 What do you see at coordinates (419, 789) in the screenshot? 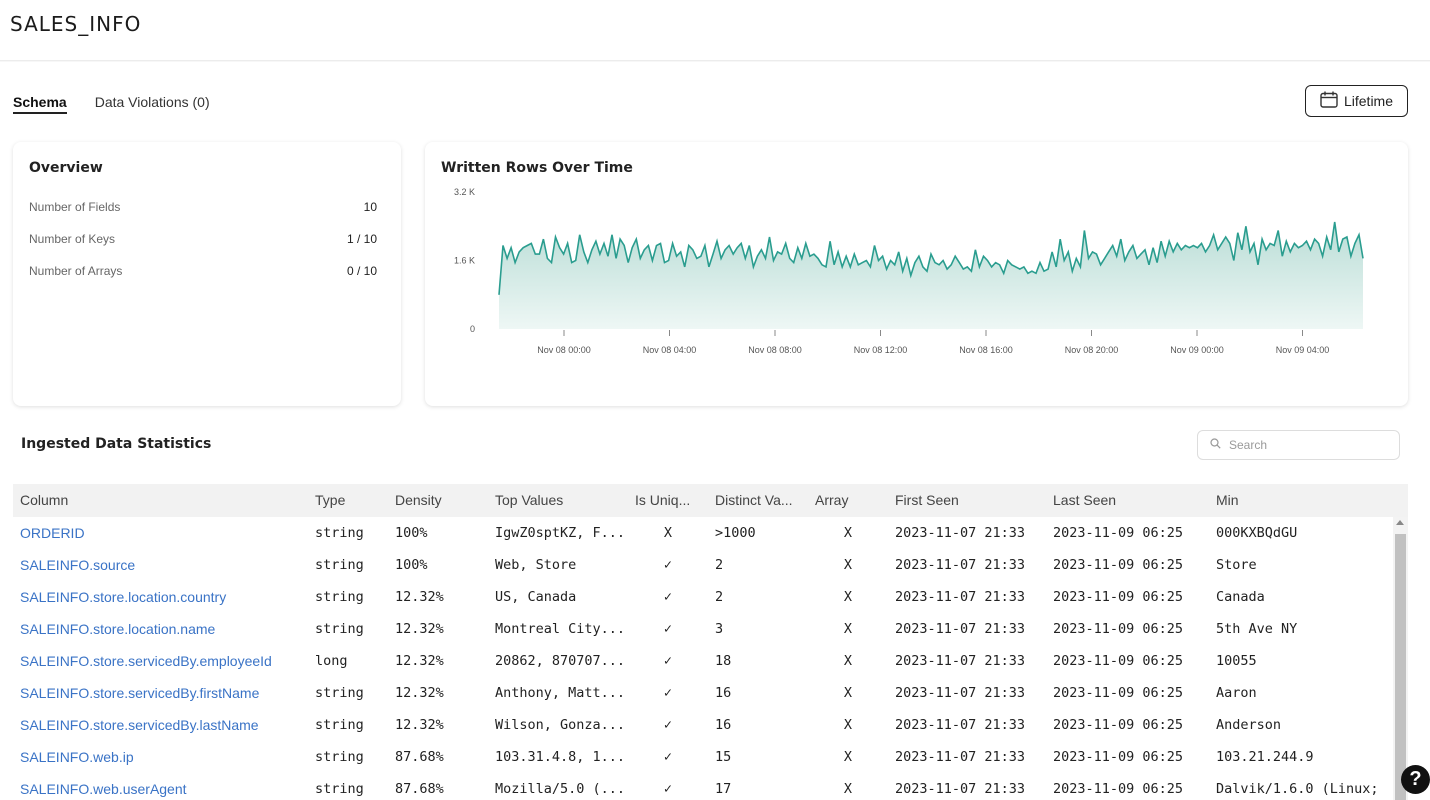
I see `density-cell: 87.68%` at bounding box center [419, 789].